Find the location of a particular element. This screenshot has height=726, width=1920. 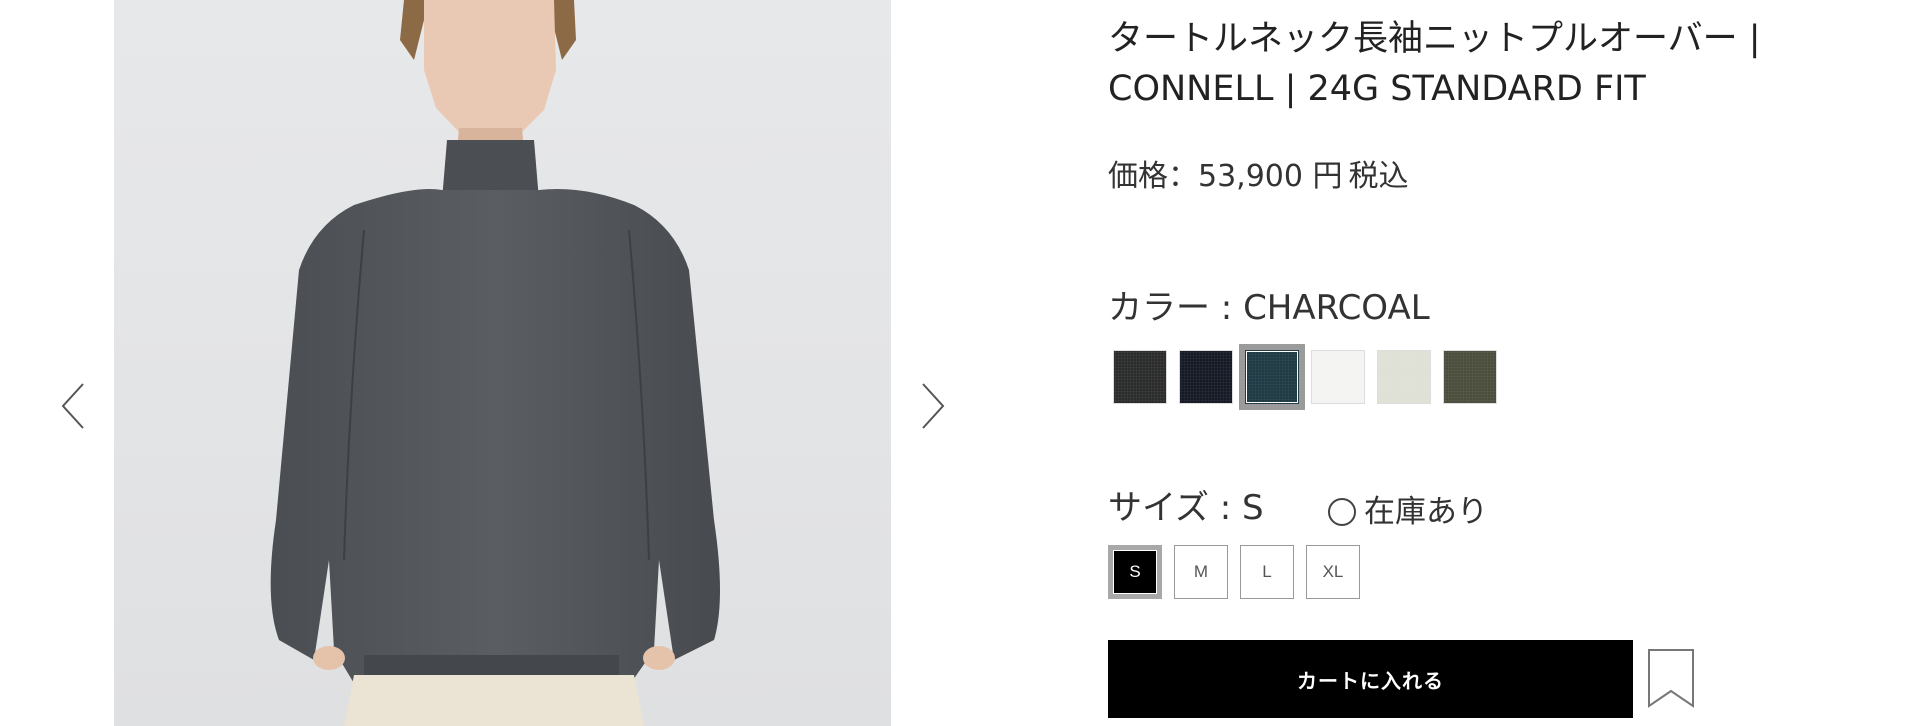

product-title-line1: タートルネック長袖ニットプルオーバー | is located at coordinates (1434, 39).